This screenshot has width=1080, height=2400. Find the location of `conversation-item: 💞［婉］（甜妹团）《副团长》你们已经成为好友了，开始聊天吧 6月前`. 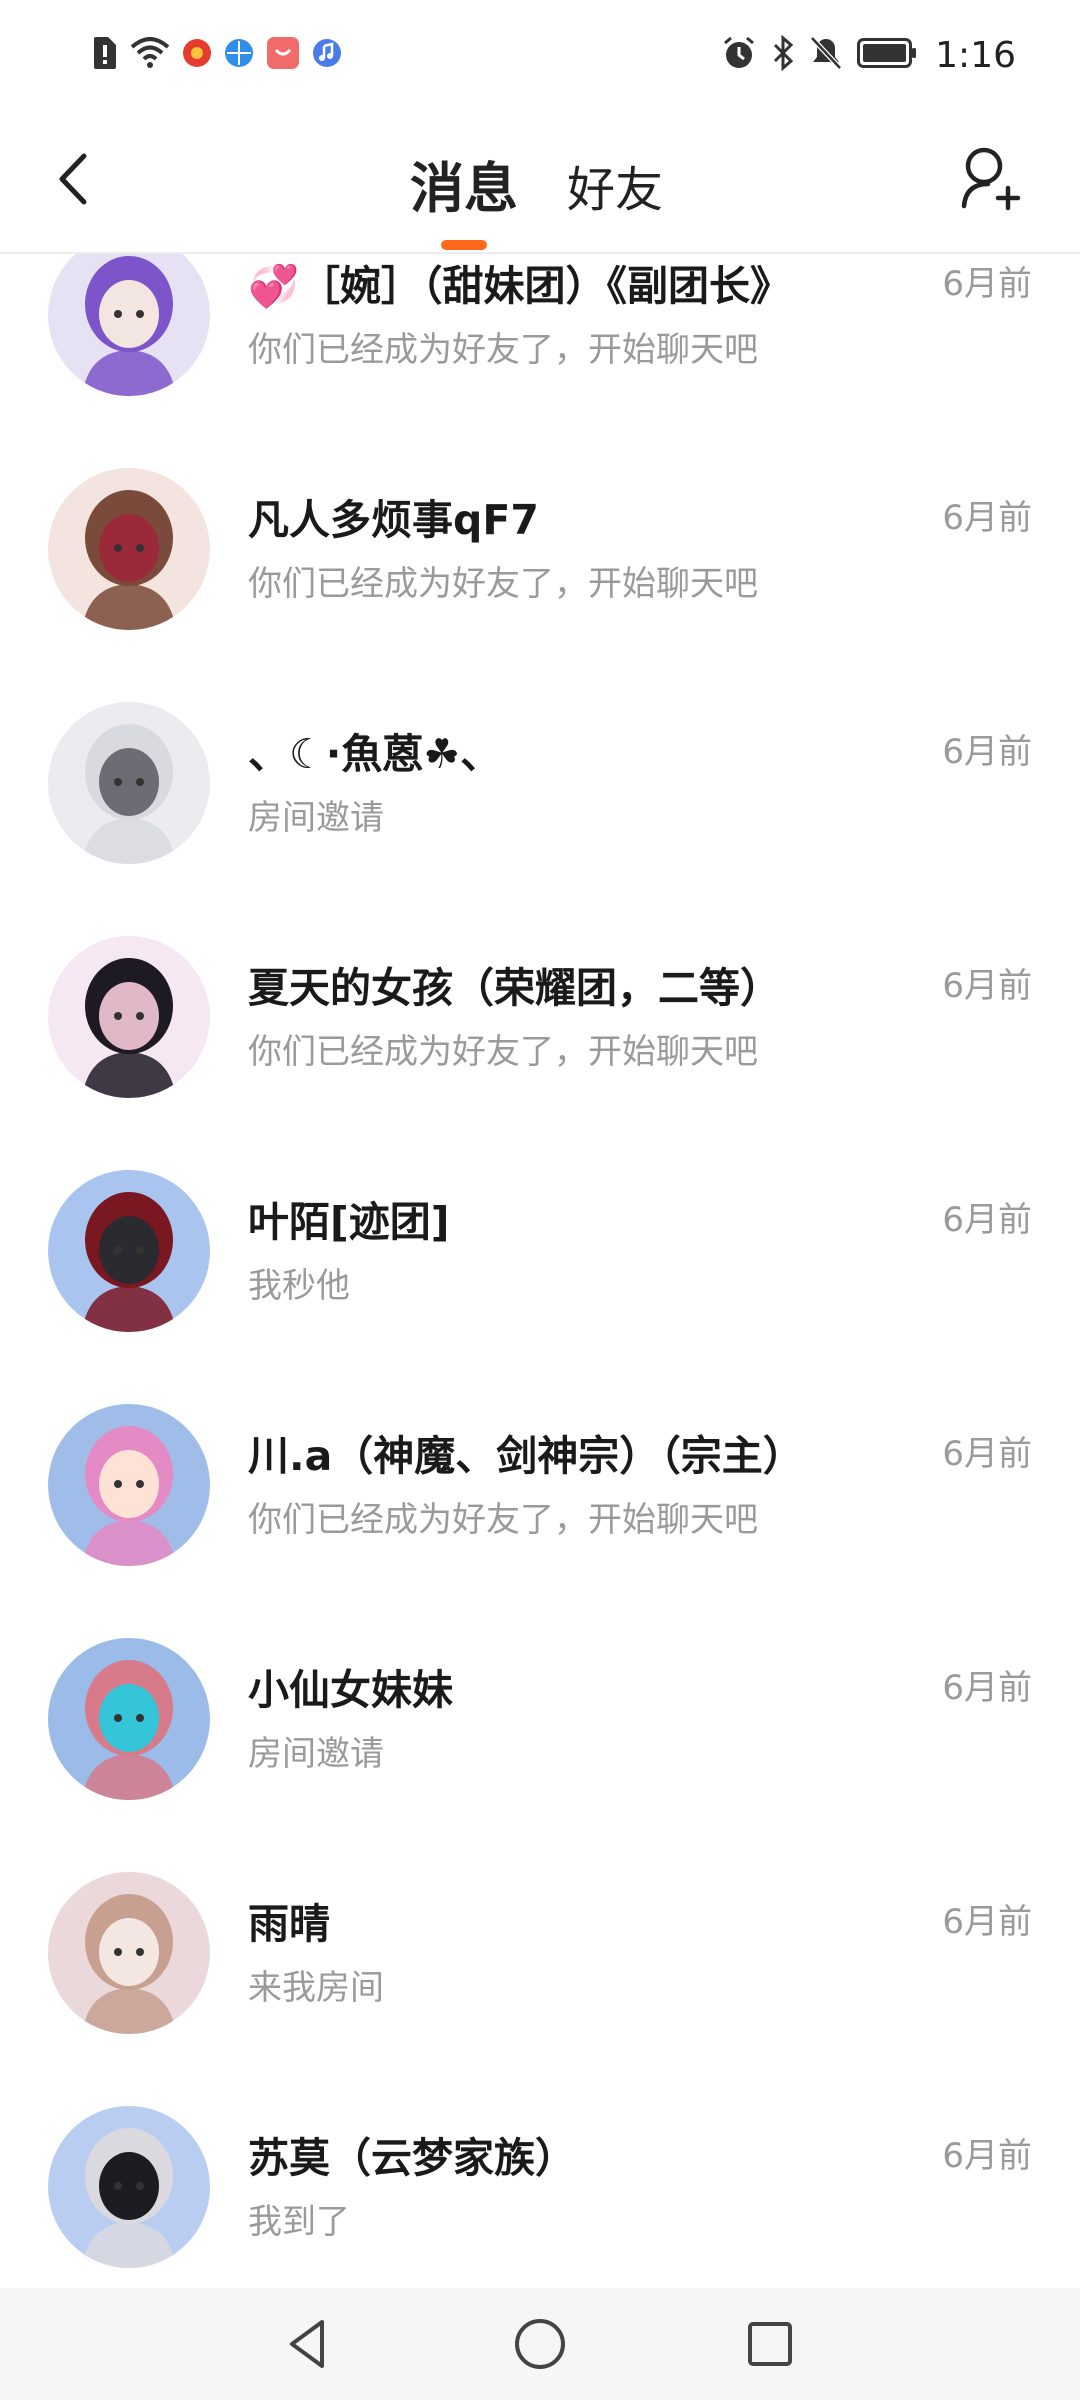

conversation-item: 💞［婉］（甜妹团）《副团长》你们已经成为好友了，开始聊天吧 6月前 is located at coordinates (540, 330).